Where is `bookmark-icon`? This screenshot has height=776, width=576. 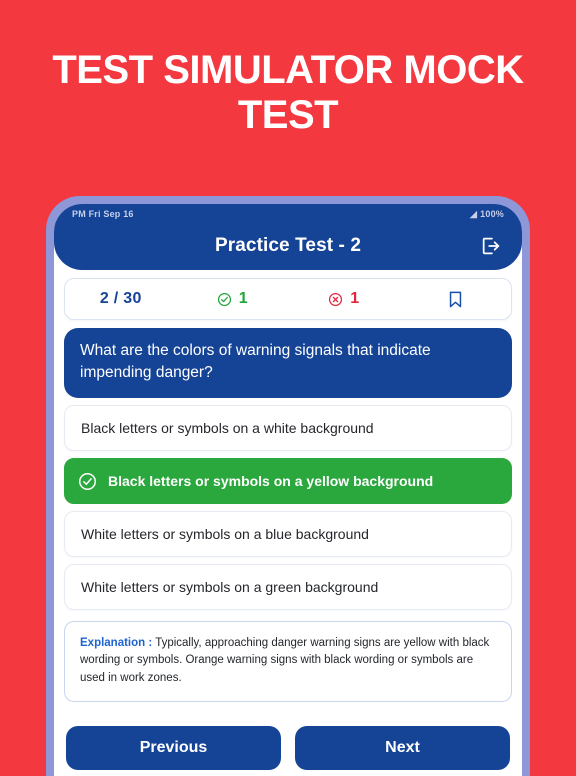 bookmark-icon is located at coordinates (455, 299).